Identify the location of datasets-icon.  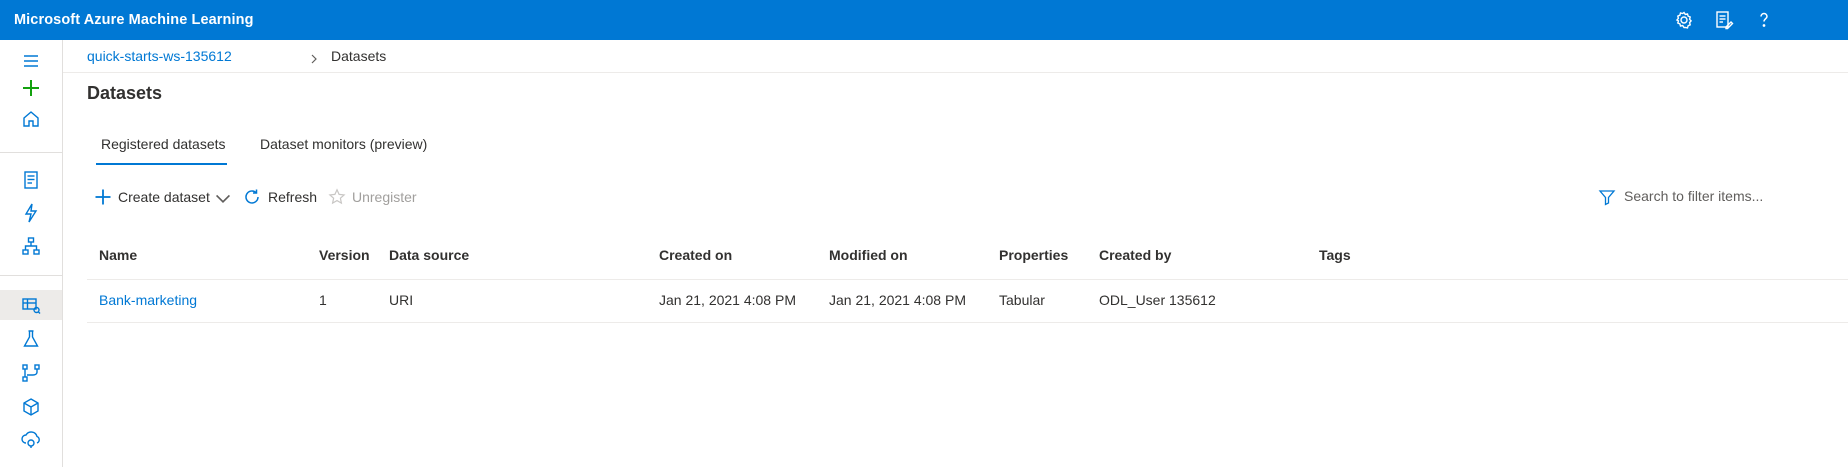
(31, 305).